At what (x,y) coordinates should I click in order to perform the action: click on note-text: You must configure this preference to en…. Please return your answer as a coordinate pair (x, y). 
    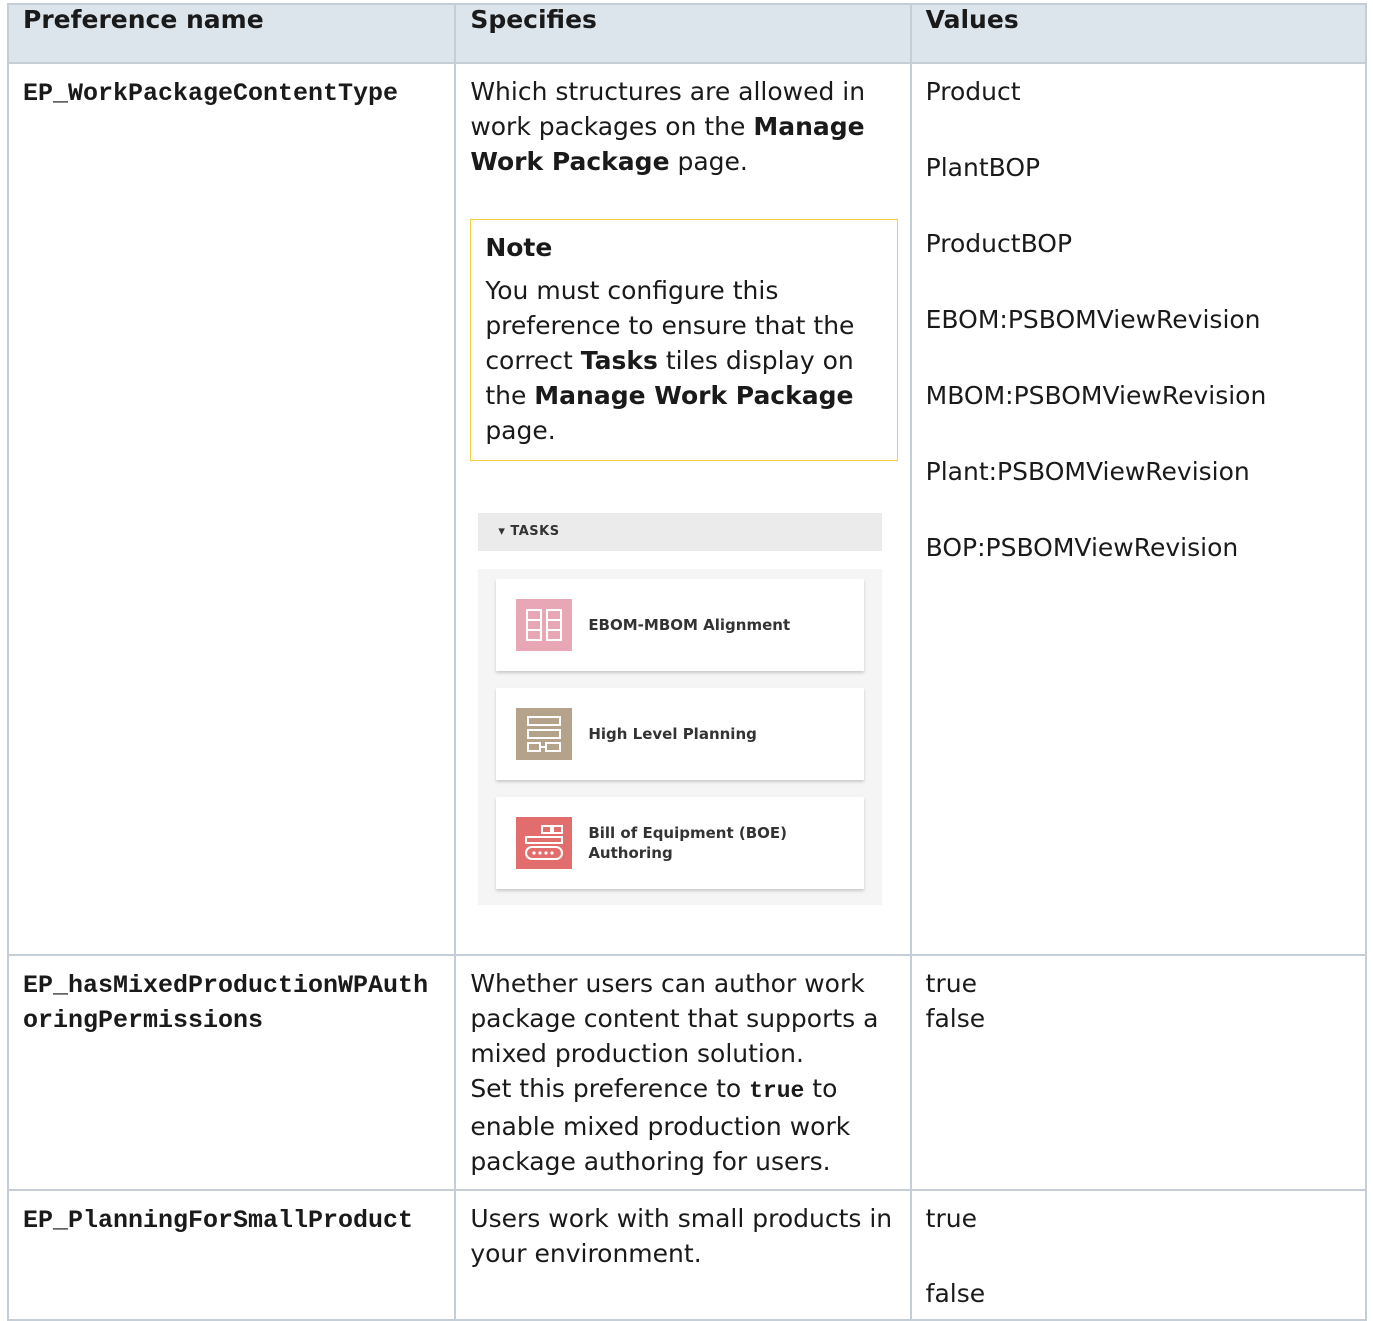
    Looking at the image, I should click on (670, 360).